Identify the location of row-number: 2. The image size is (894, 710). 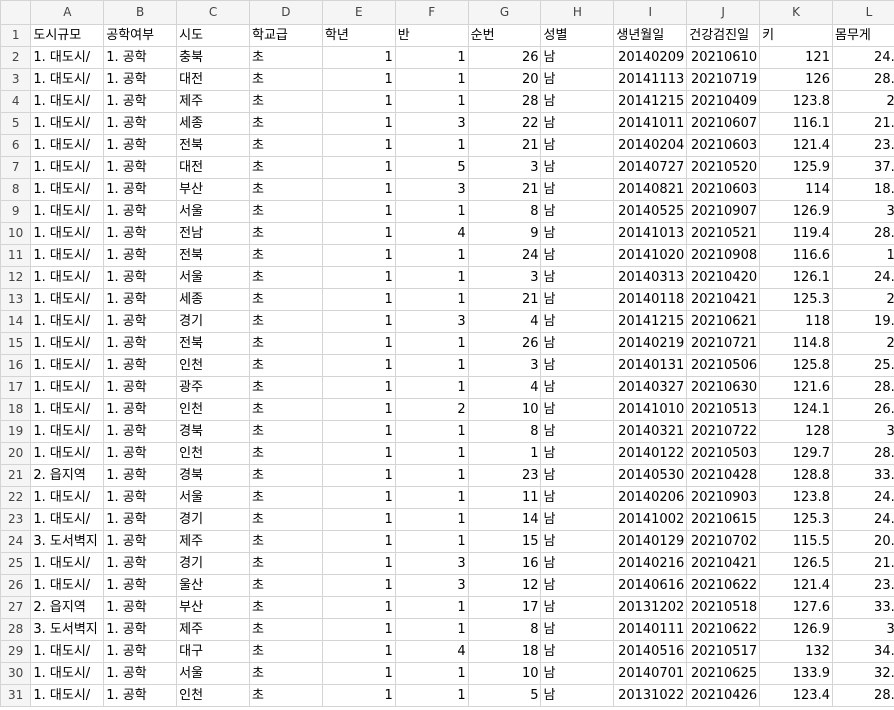
(16, 57).